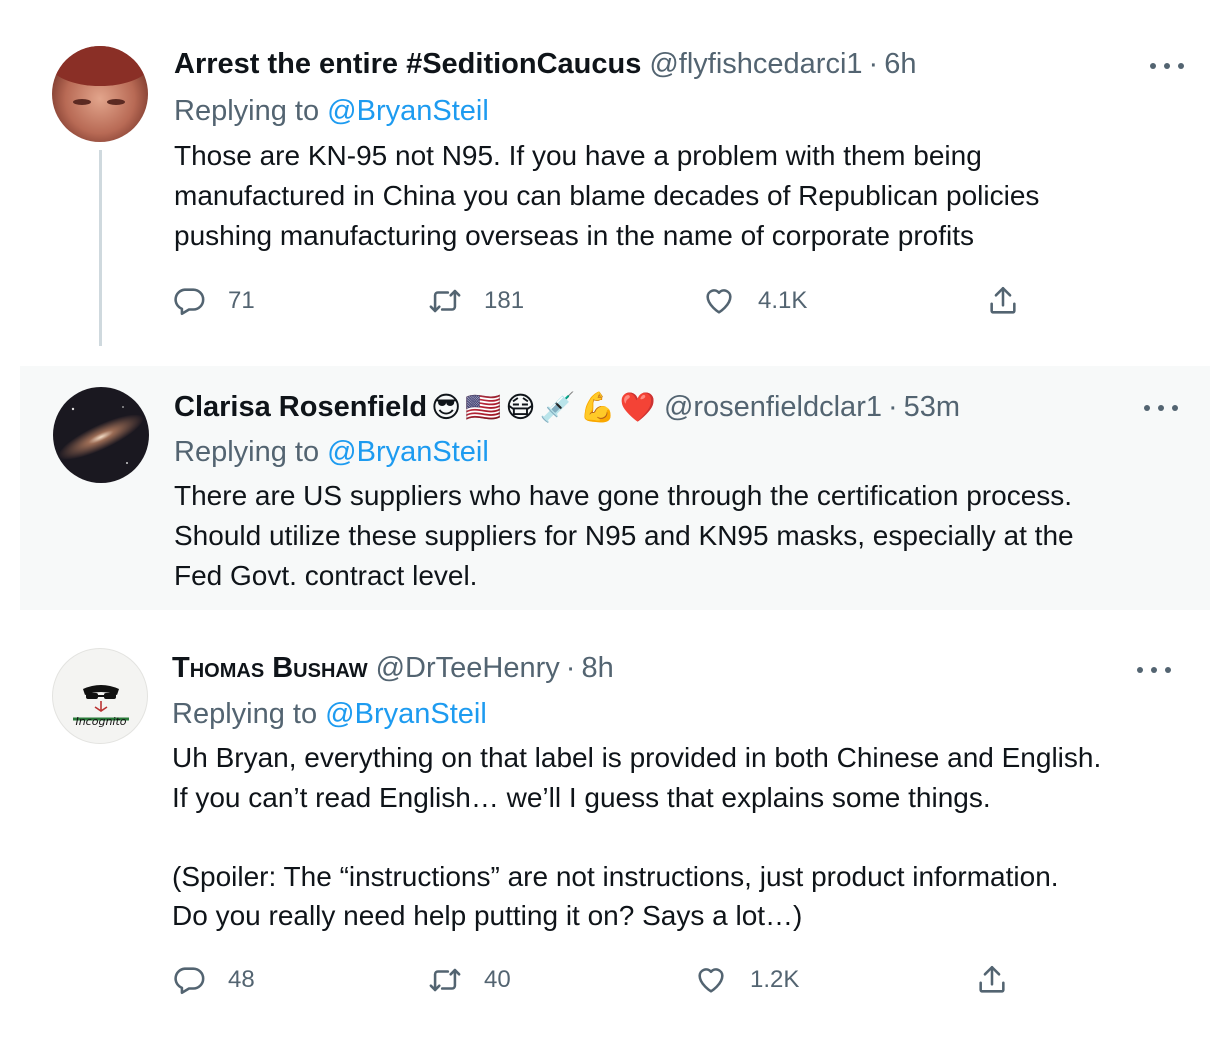 The image size is (1230, 1042). I want to click on reply-count: 71, so click(241, 300).